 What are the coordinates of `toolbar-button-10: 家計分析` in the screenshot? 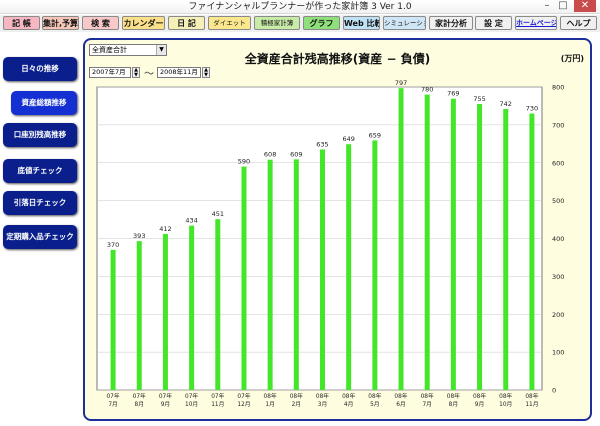 It's located at (451, 23).